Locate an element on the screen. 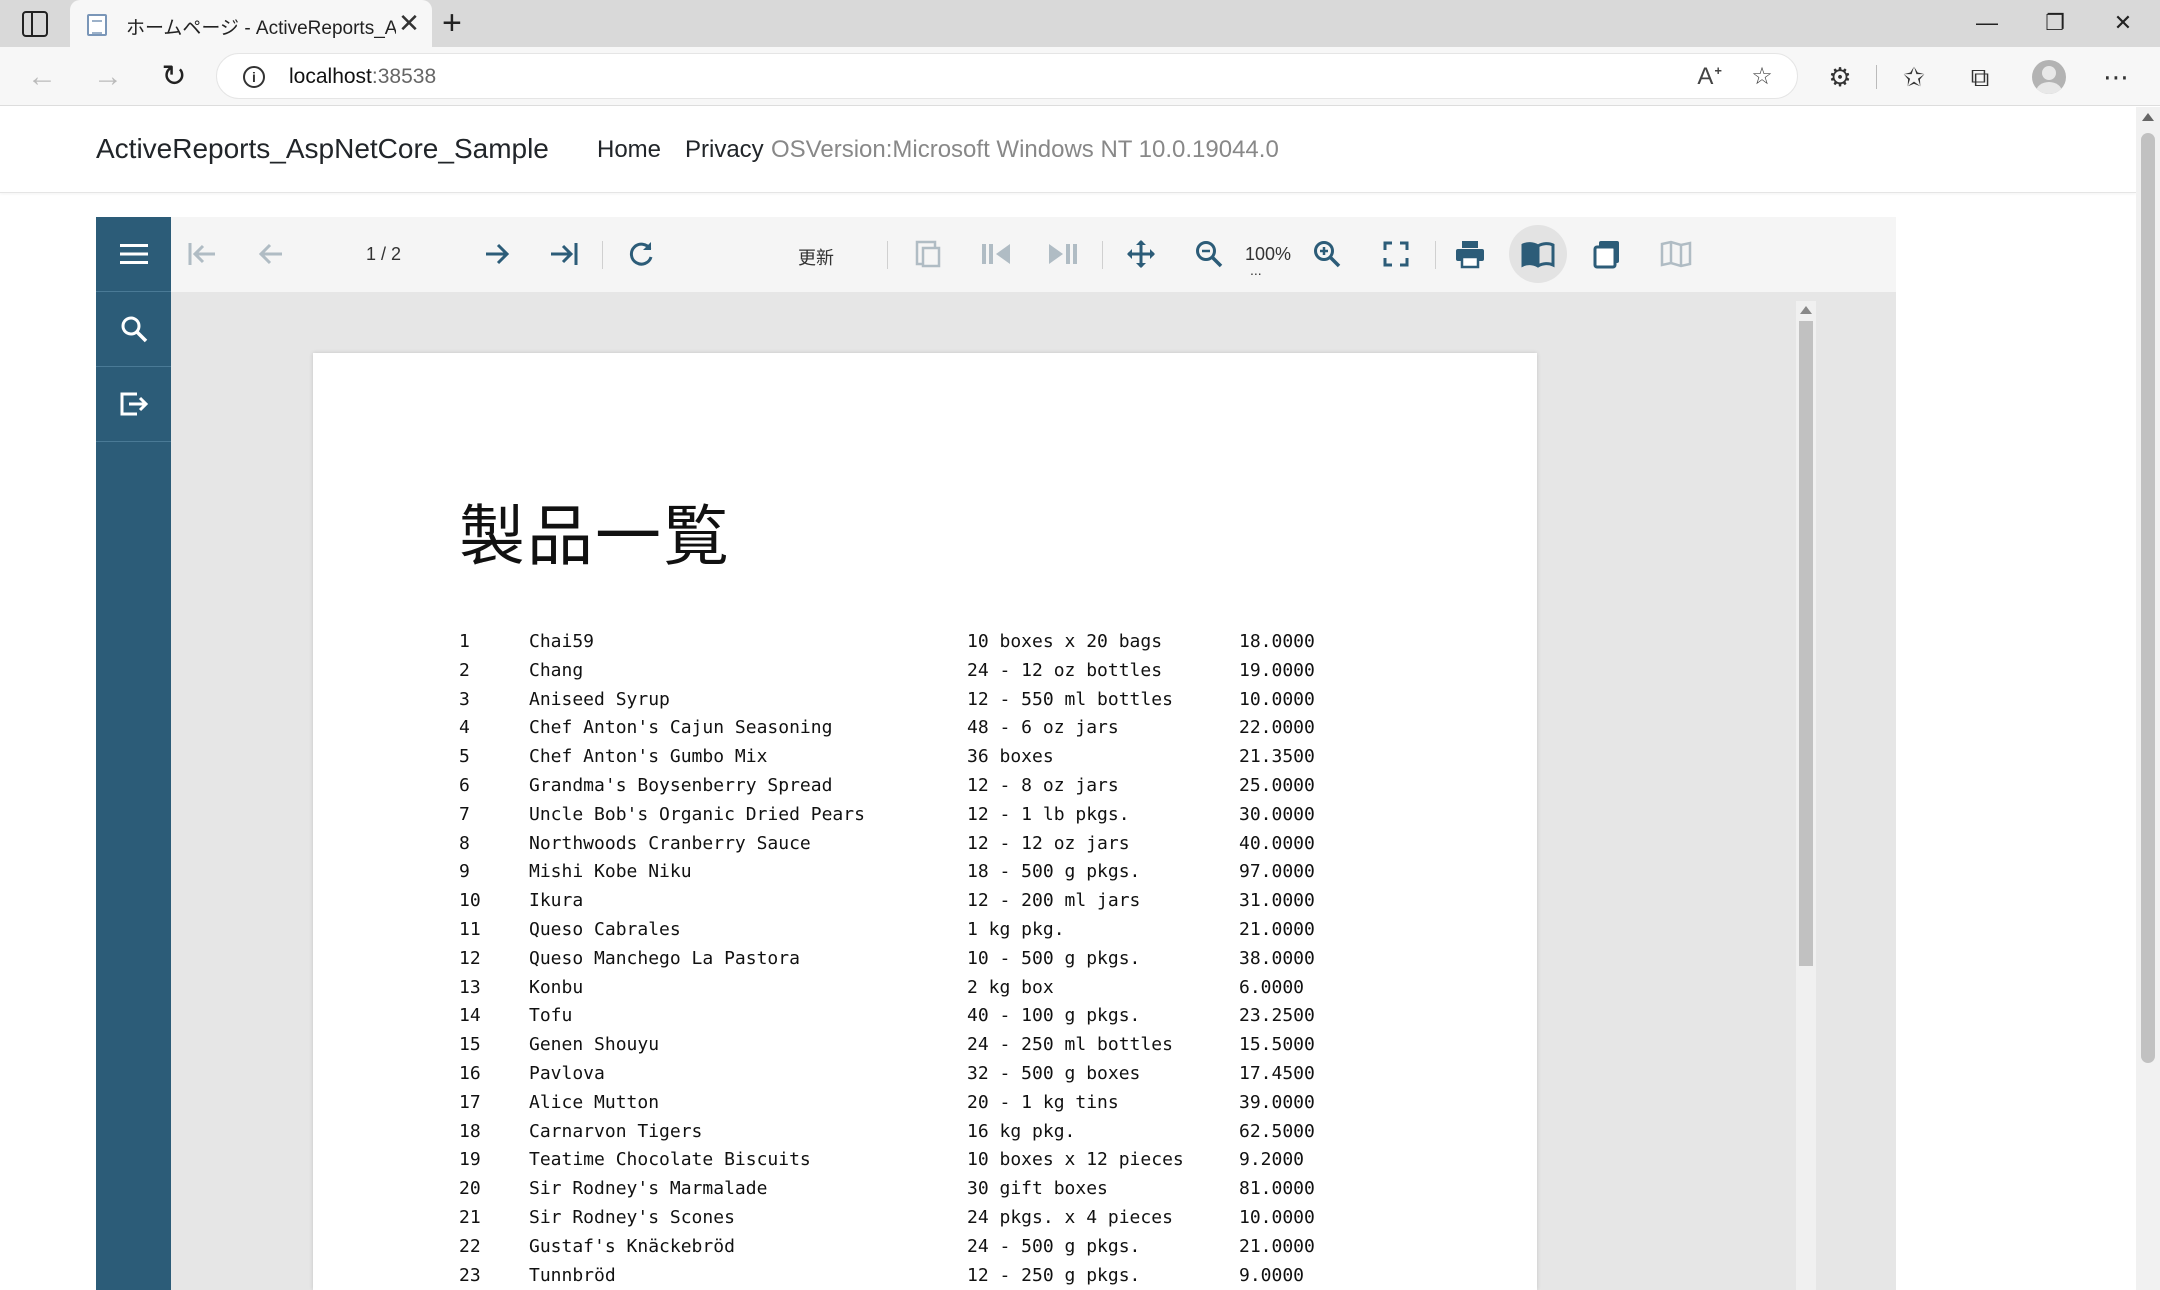 The image size is (2160, 1290). product-name-cell: Grandma's Boysenberry Spread is located at coordinates (681, 785).